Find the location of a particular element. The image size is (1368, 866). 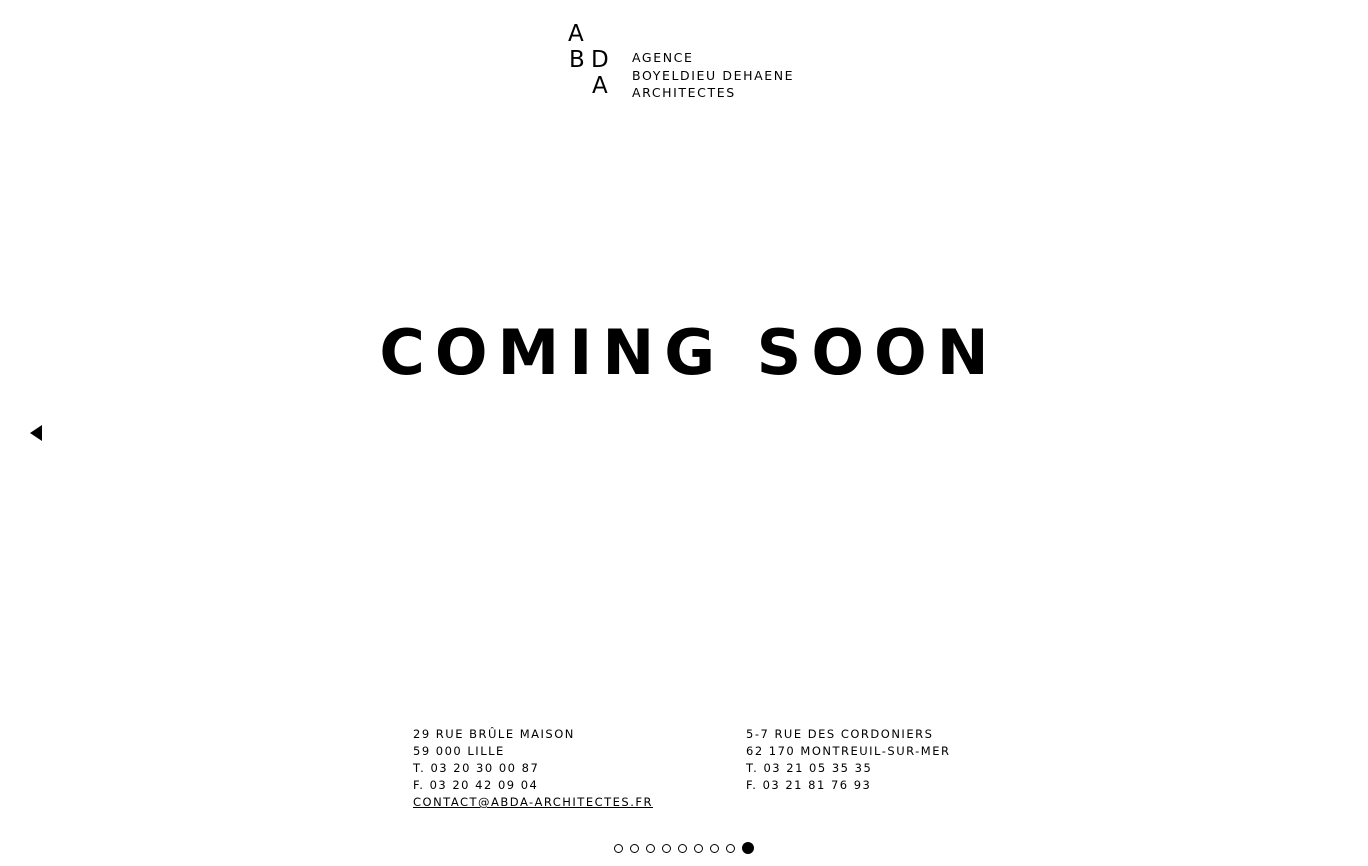

slide-pager is located at coordinates (684, 848).